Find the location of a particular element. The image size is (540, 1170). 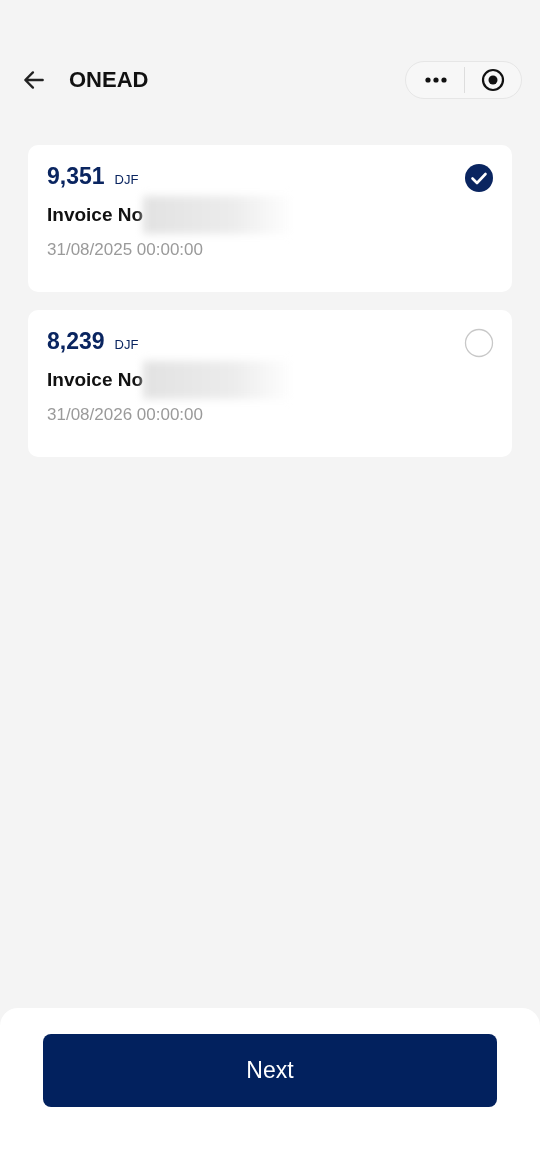

invoice-card: 8,239 DJF Invoice No 31/08/2026 00:00:00 is located at coordinates (270, 383).